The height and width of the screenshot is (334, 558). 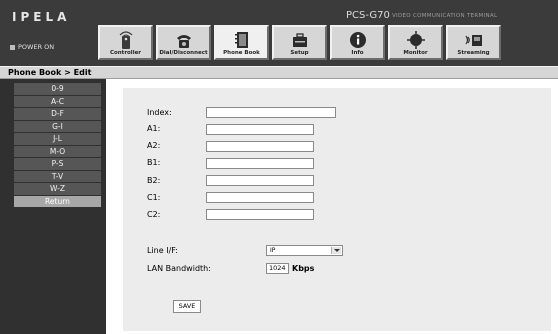 I want to click on toolbox-icon, so click(x=299, y=40).